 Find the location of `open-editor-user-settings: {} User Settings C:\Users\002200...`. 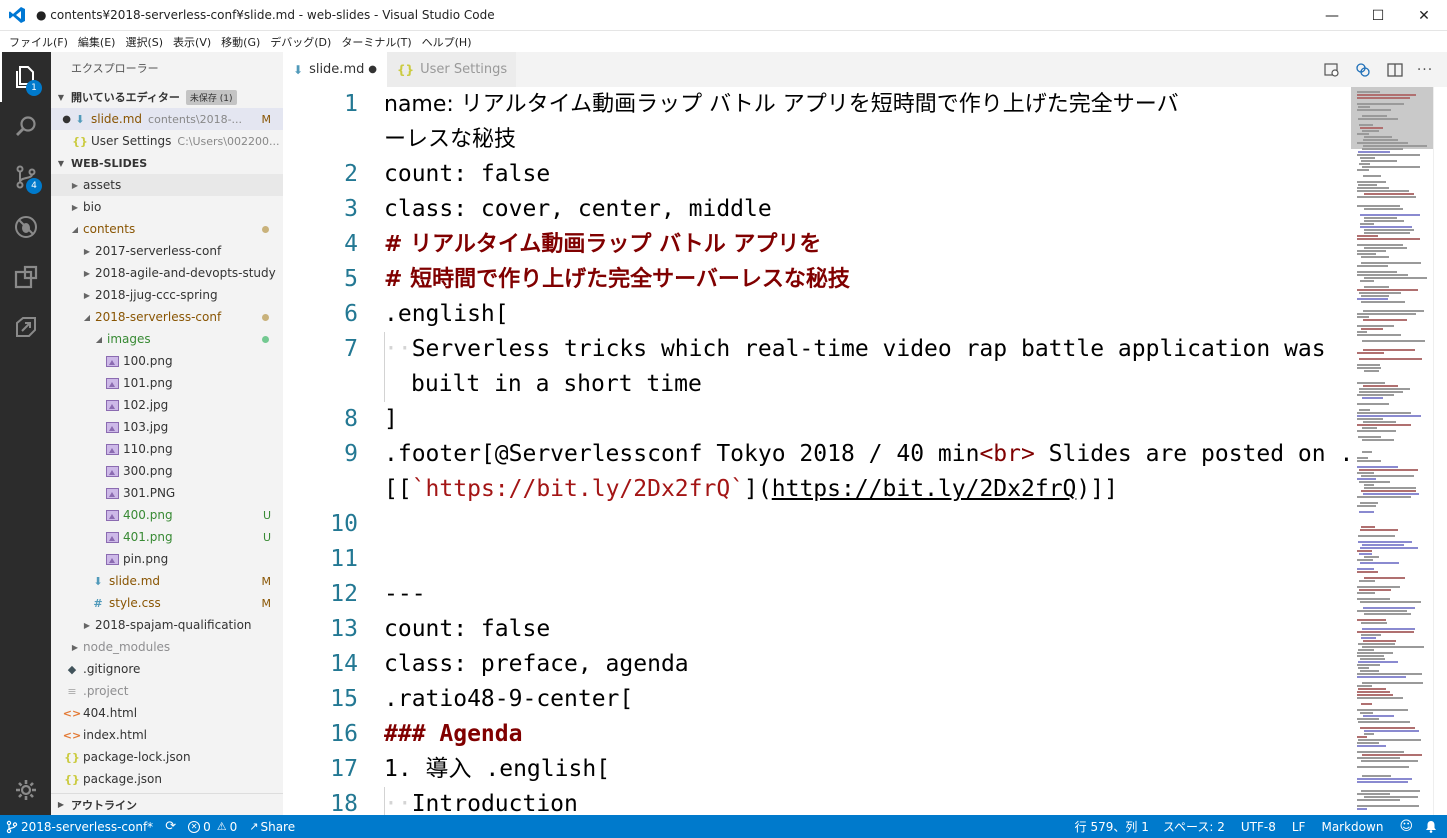

open-editor-user-settings: {} User Settings C:\Users\002200... is located at coordinates (167, 141).